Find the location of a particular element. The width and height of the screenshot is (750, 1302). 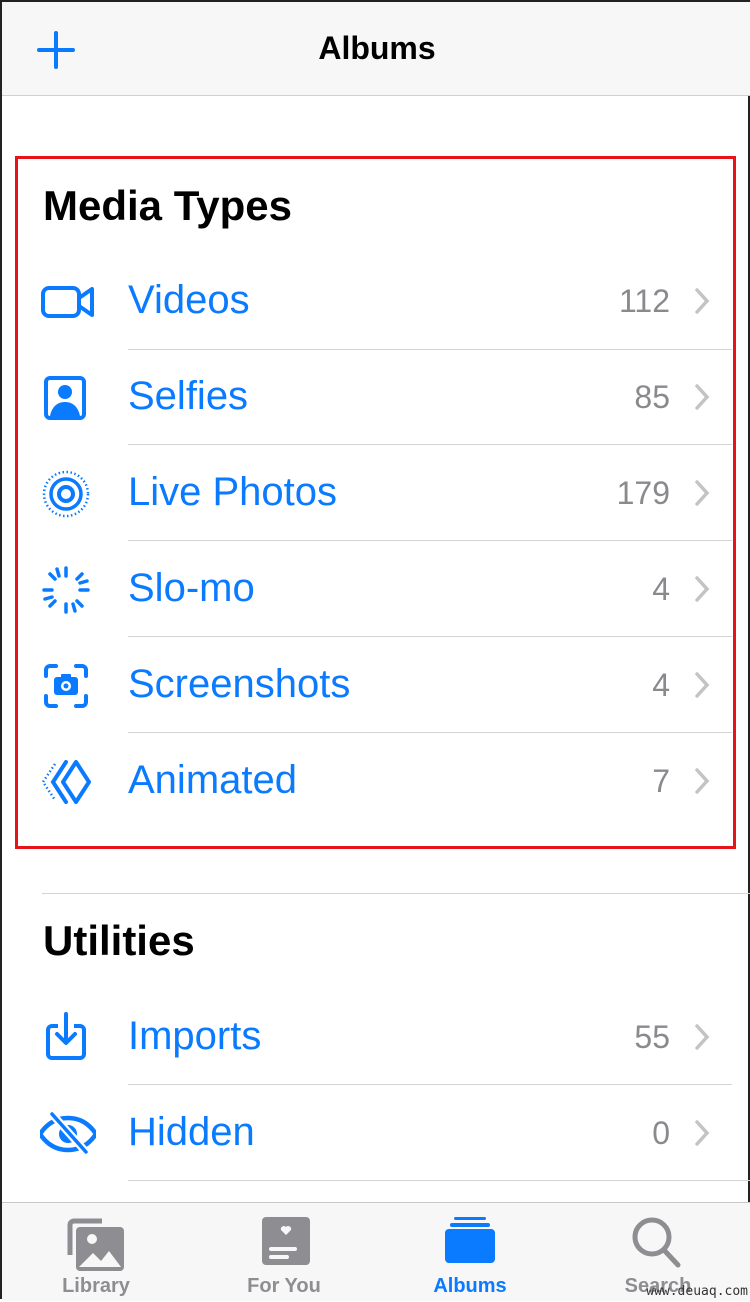

album-count: 179 is located at coordinates (643, 493).